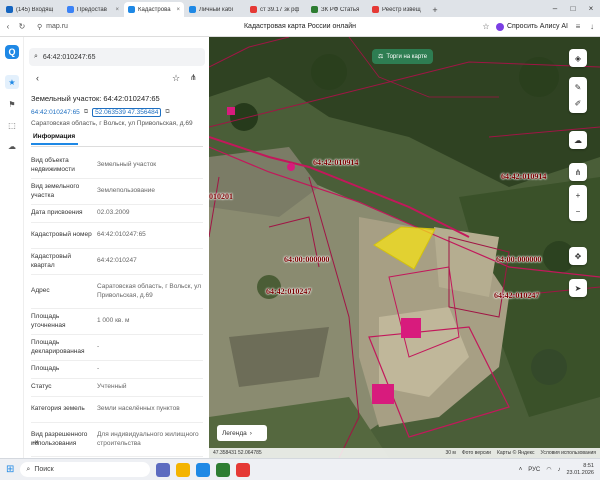 Image resolution: width=600 pixels, height=480 pixels. I want to click on share-button: ⋔, so click(578, 172).